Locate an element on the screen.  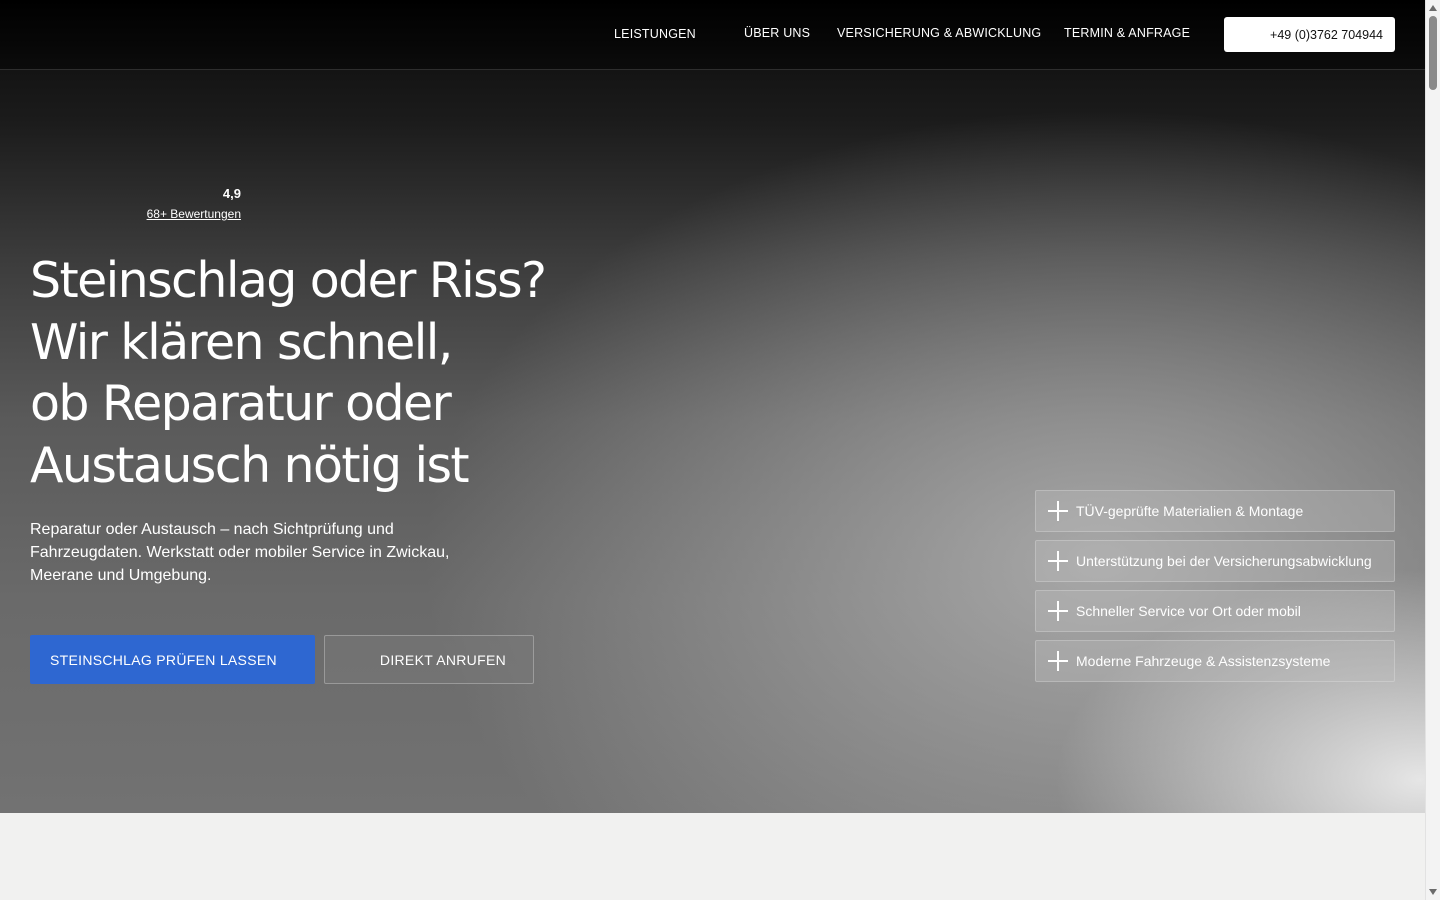
call-directly-button: DIREKT ANRUFEN is located at coordinates (429, 659).